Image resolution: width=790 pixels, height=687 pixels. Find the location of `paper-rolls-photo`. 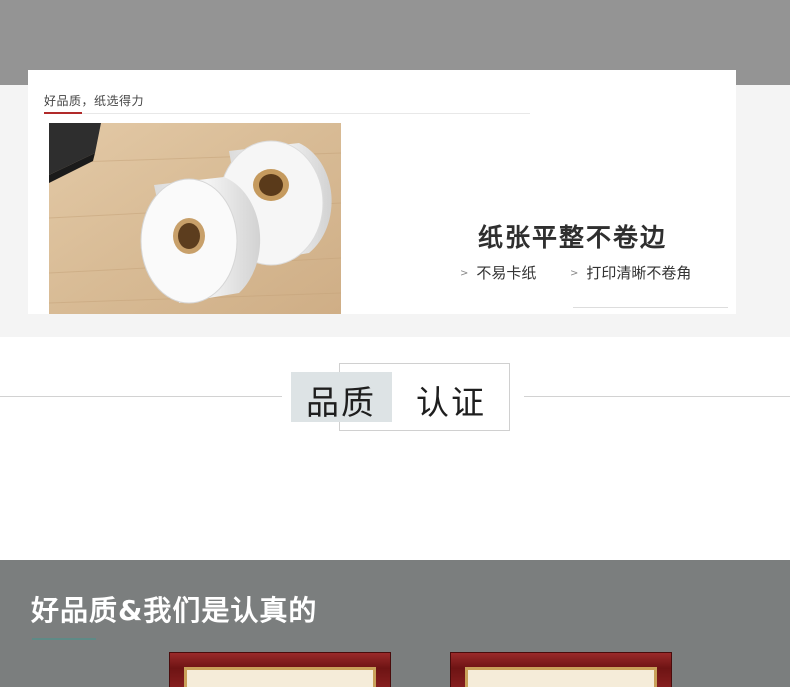

paper-rolls-photo is located at coordinates (195, 218).